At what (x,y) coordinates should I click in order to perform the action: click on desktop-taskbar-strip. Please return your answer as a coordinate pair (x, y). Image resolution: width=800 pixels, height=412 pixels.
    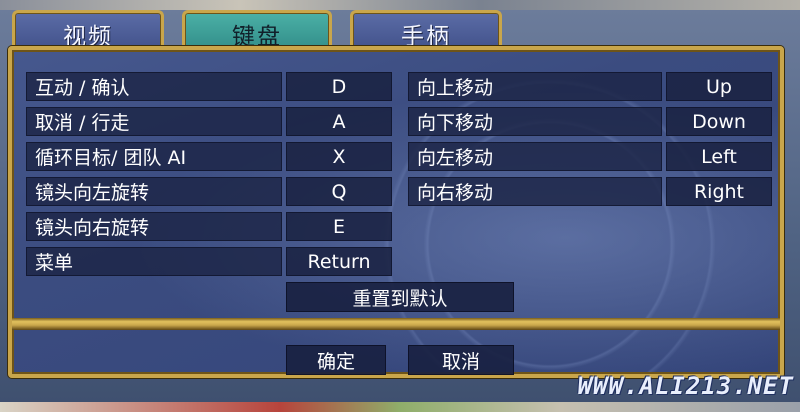
    Looking at the image, I should click on (400, 407).